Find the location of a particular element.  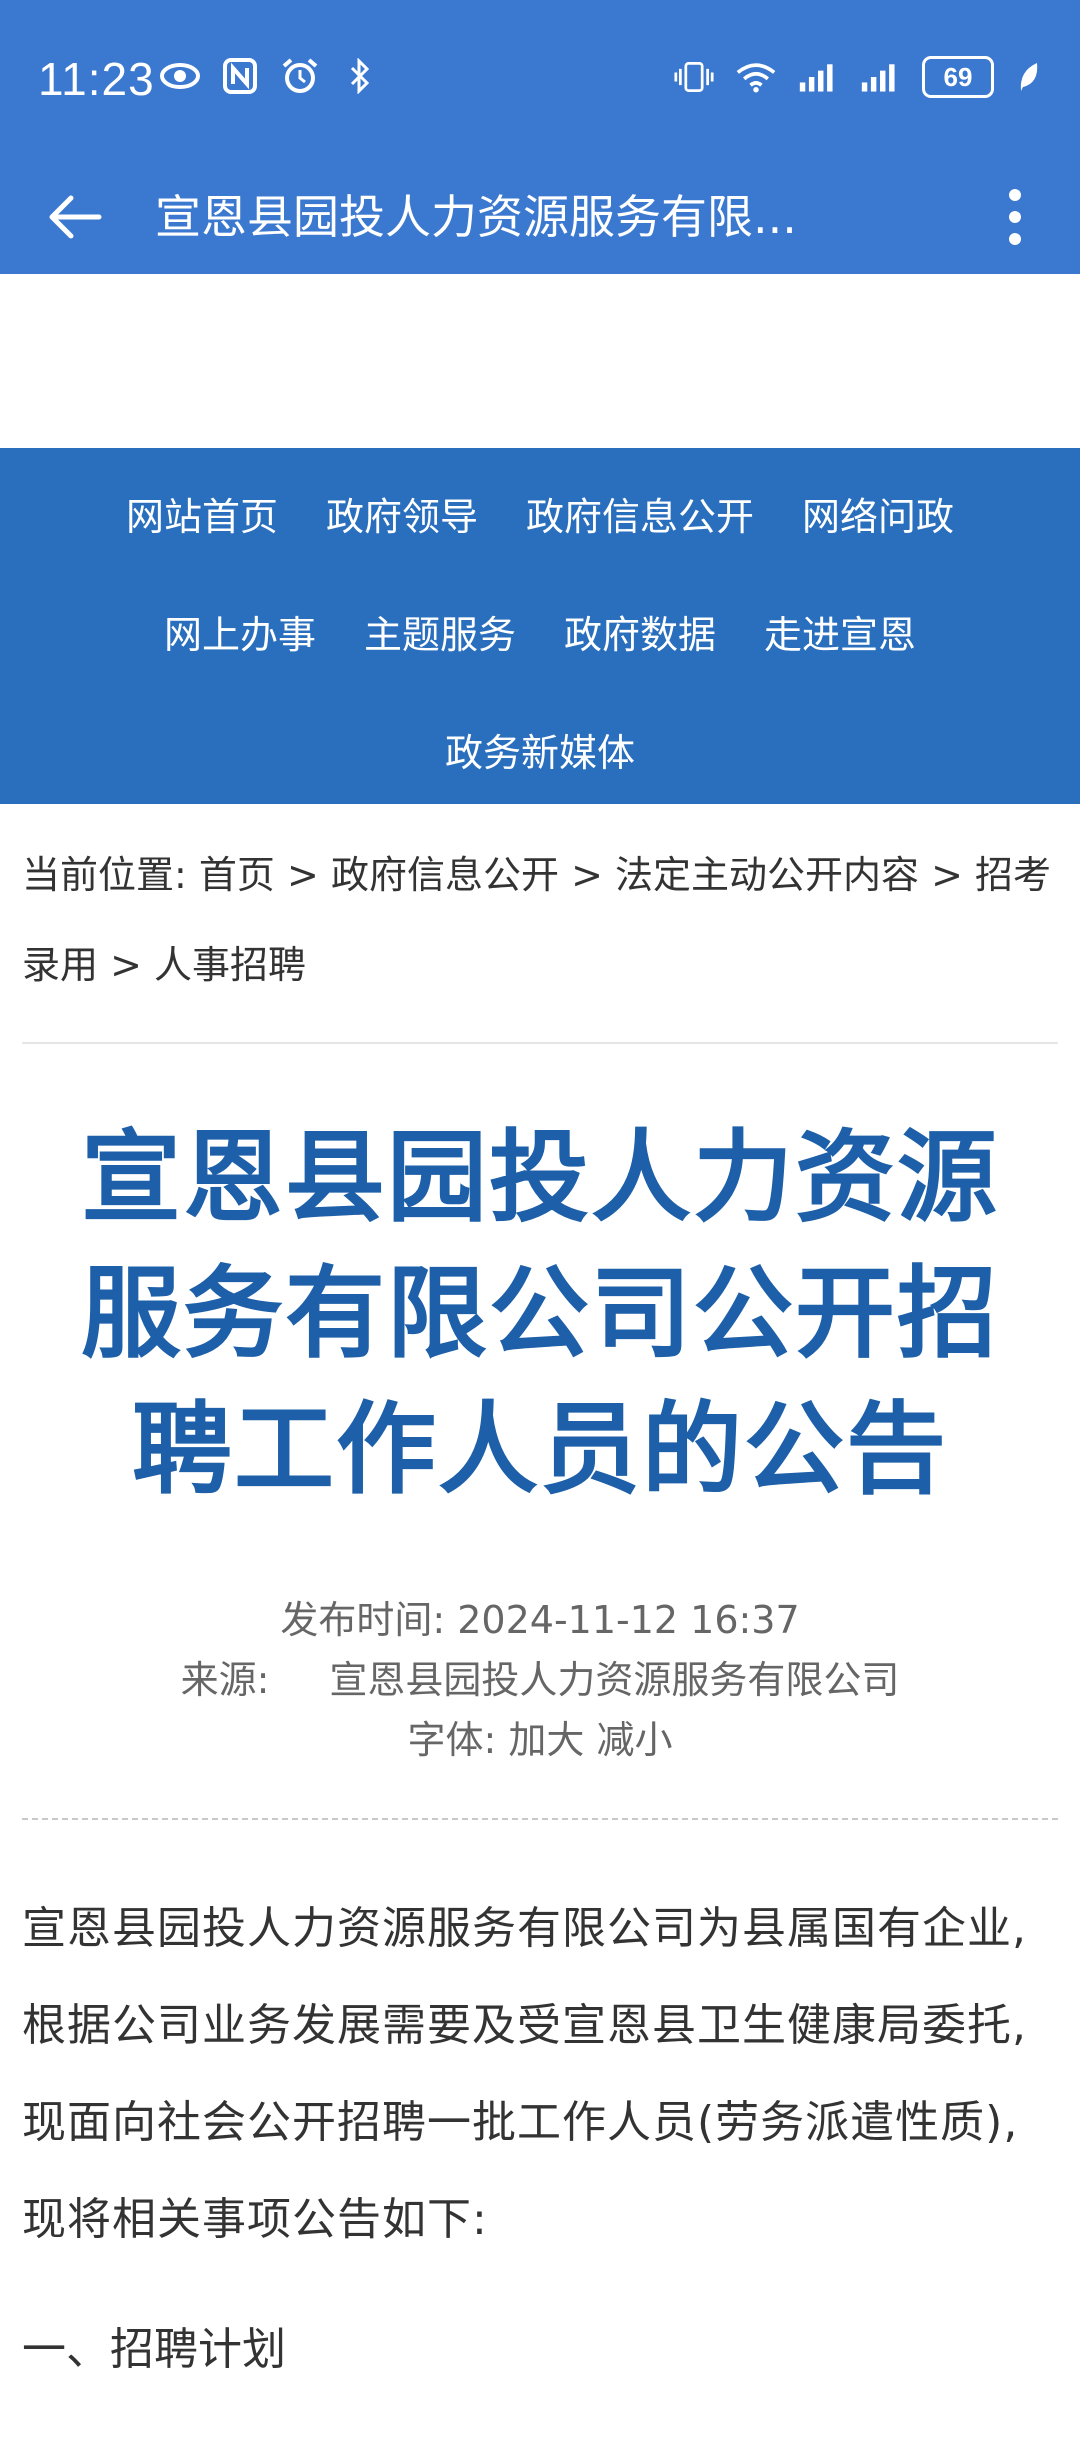

nav-row: 网站首页 政府领导 政府信息公开 网络问政 is located at coordinates (540, 513).